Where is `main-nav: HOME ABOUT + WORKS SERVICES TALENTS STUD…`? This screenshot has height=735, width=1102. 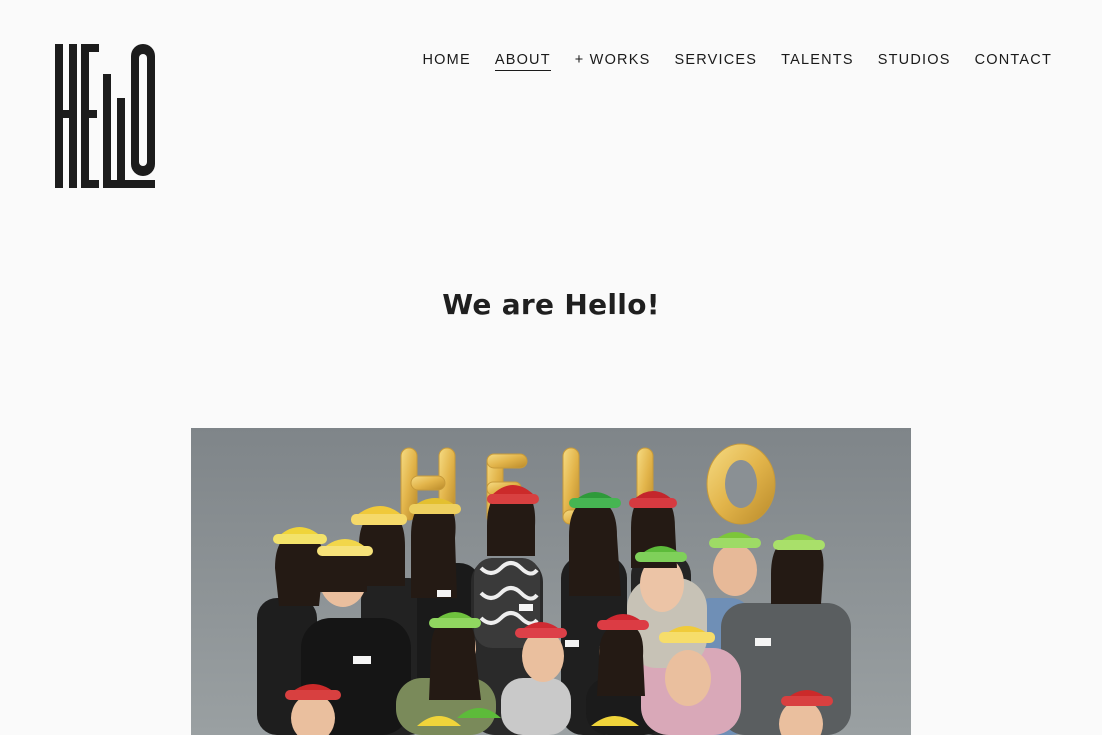 main-nav: HOME ABOUT + WORKS SERVICES TALENTS STUD… is located at coordinates (725, 61).